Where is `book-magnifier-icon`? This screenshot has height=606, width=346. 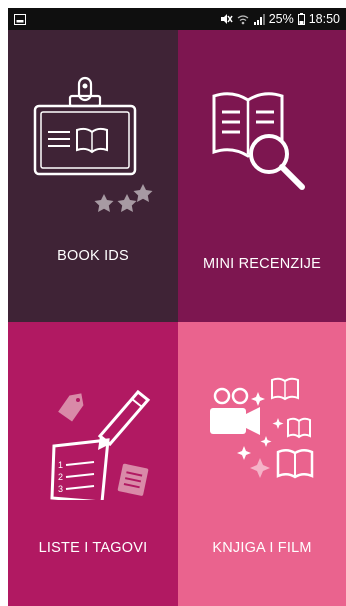
book-magnifier-icon is located at coordinates (258, 141).